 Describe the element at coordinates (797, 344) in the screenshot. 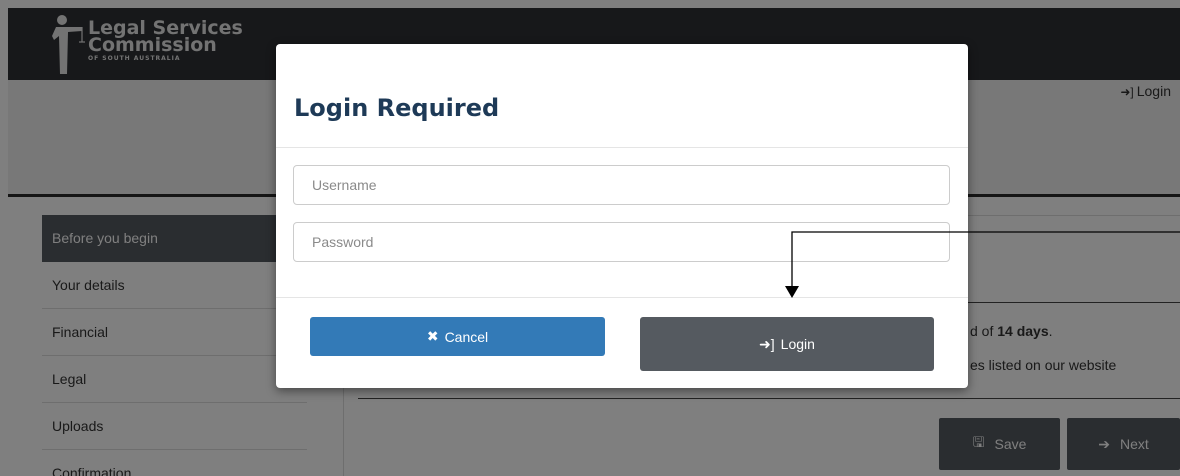

I see `login-label: Login` at that location.